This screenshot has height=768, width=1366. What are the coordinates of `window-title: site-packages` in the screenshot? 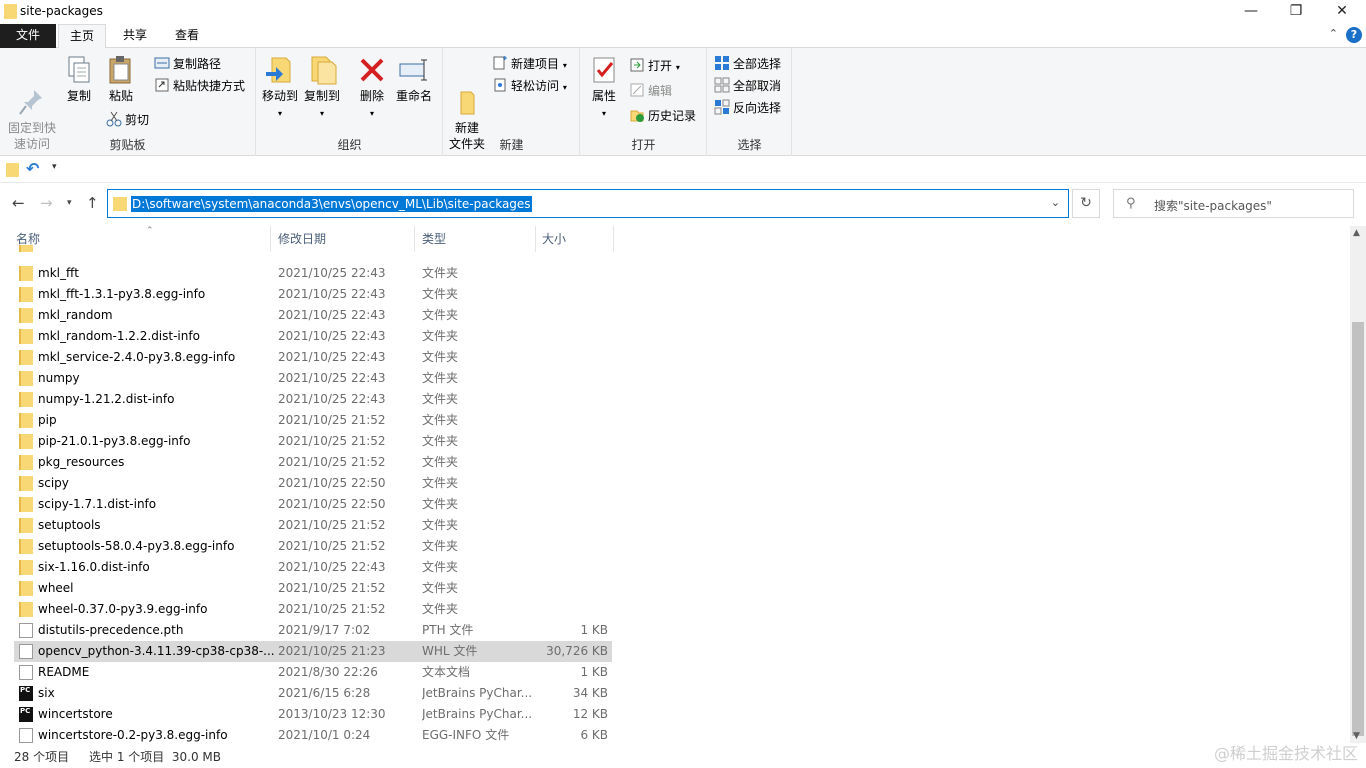 It's located at (61, 11).